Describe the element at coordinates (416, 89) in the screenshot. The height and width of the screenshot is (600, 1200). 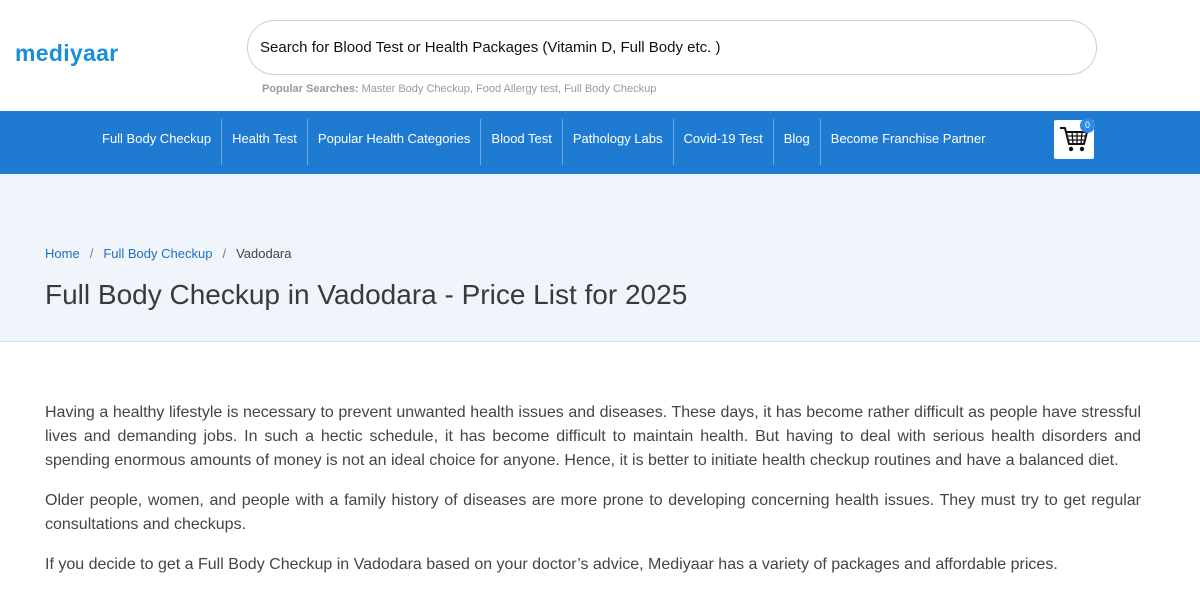
I see `popular-search-link: Master Body Checkup` at that location.